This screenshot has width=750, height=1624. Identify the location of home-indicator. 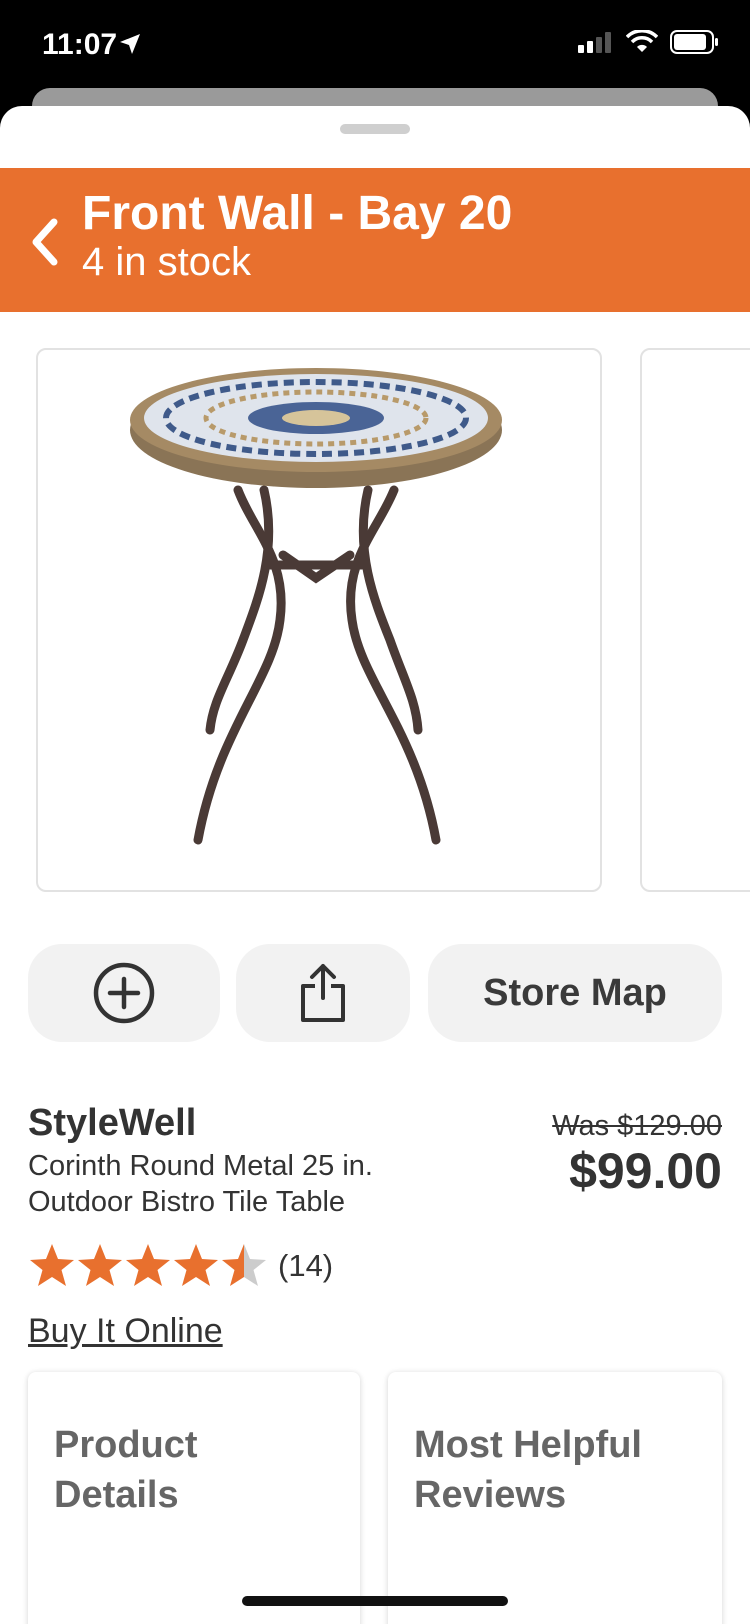
(375, 1601).